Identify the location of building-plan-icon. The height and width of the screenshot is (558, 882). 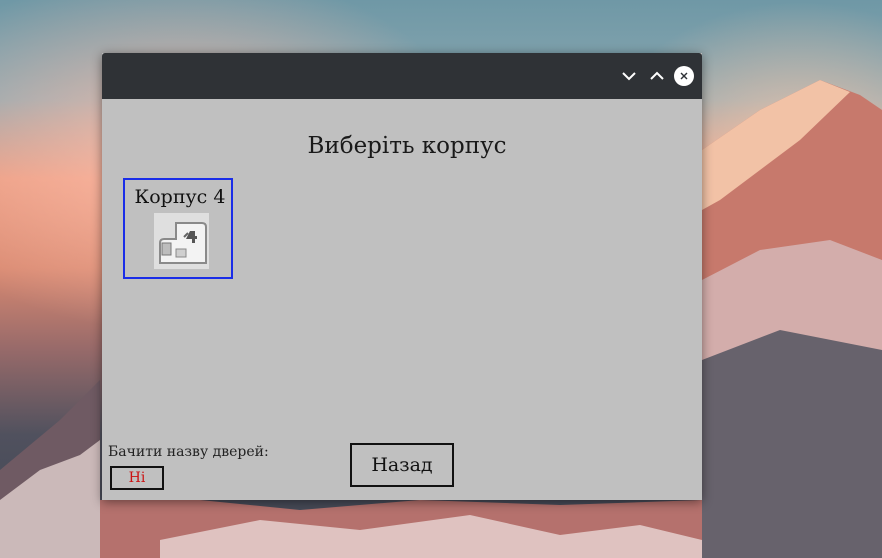
(181, 241).